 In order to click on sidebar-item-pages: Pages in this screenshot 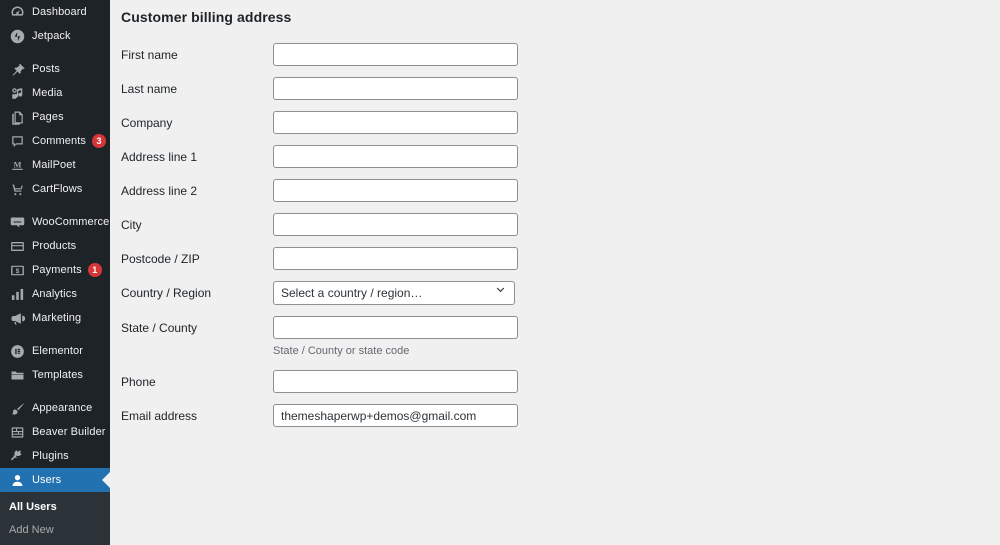, I will do `click(55, 117)`.